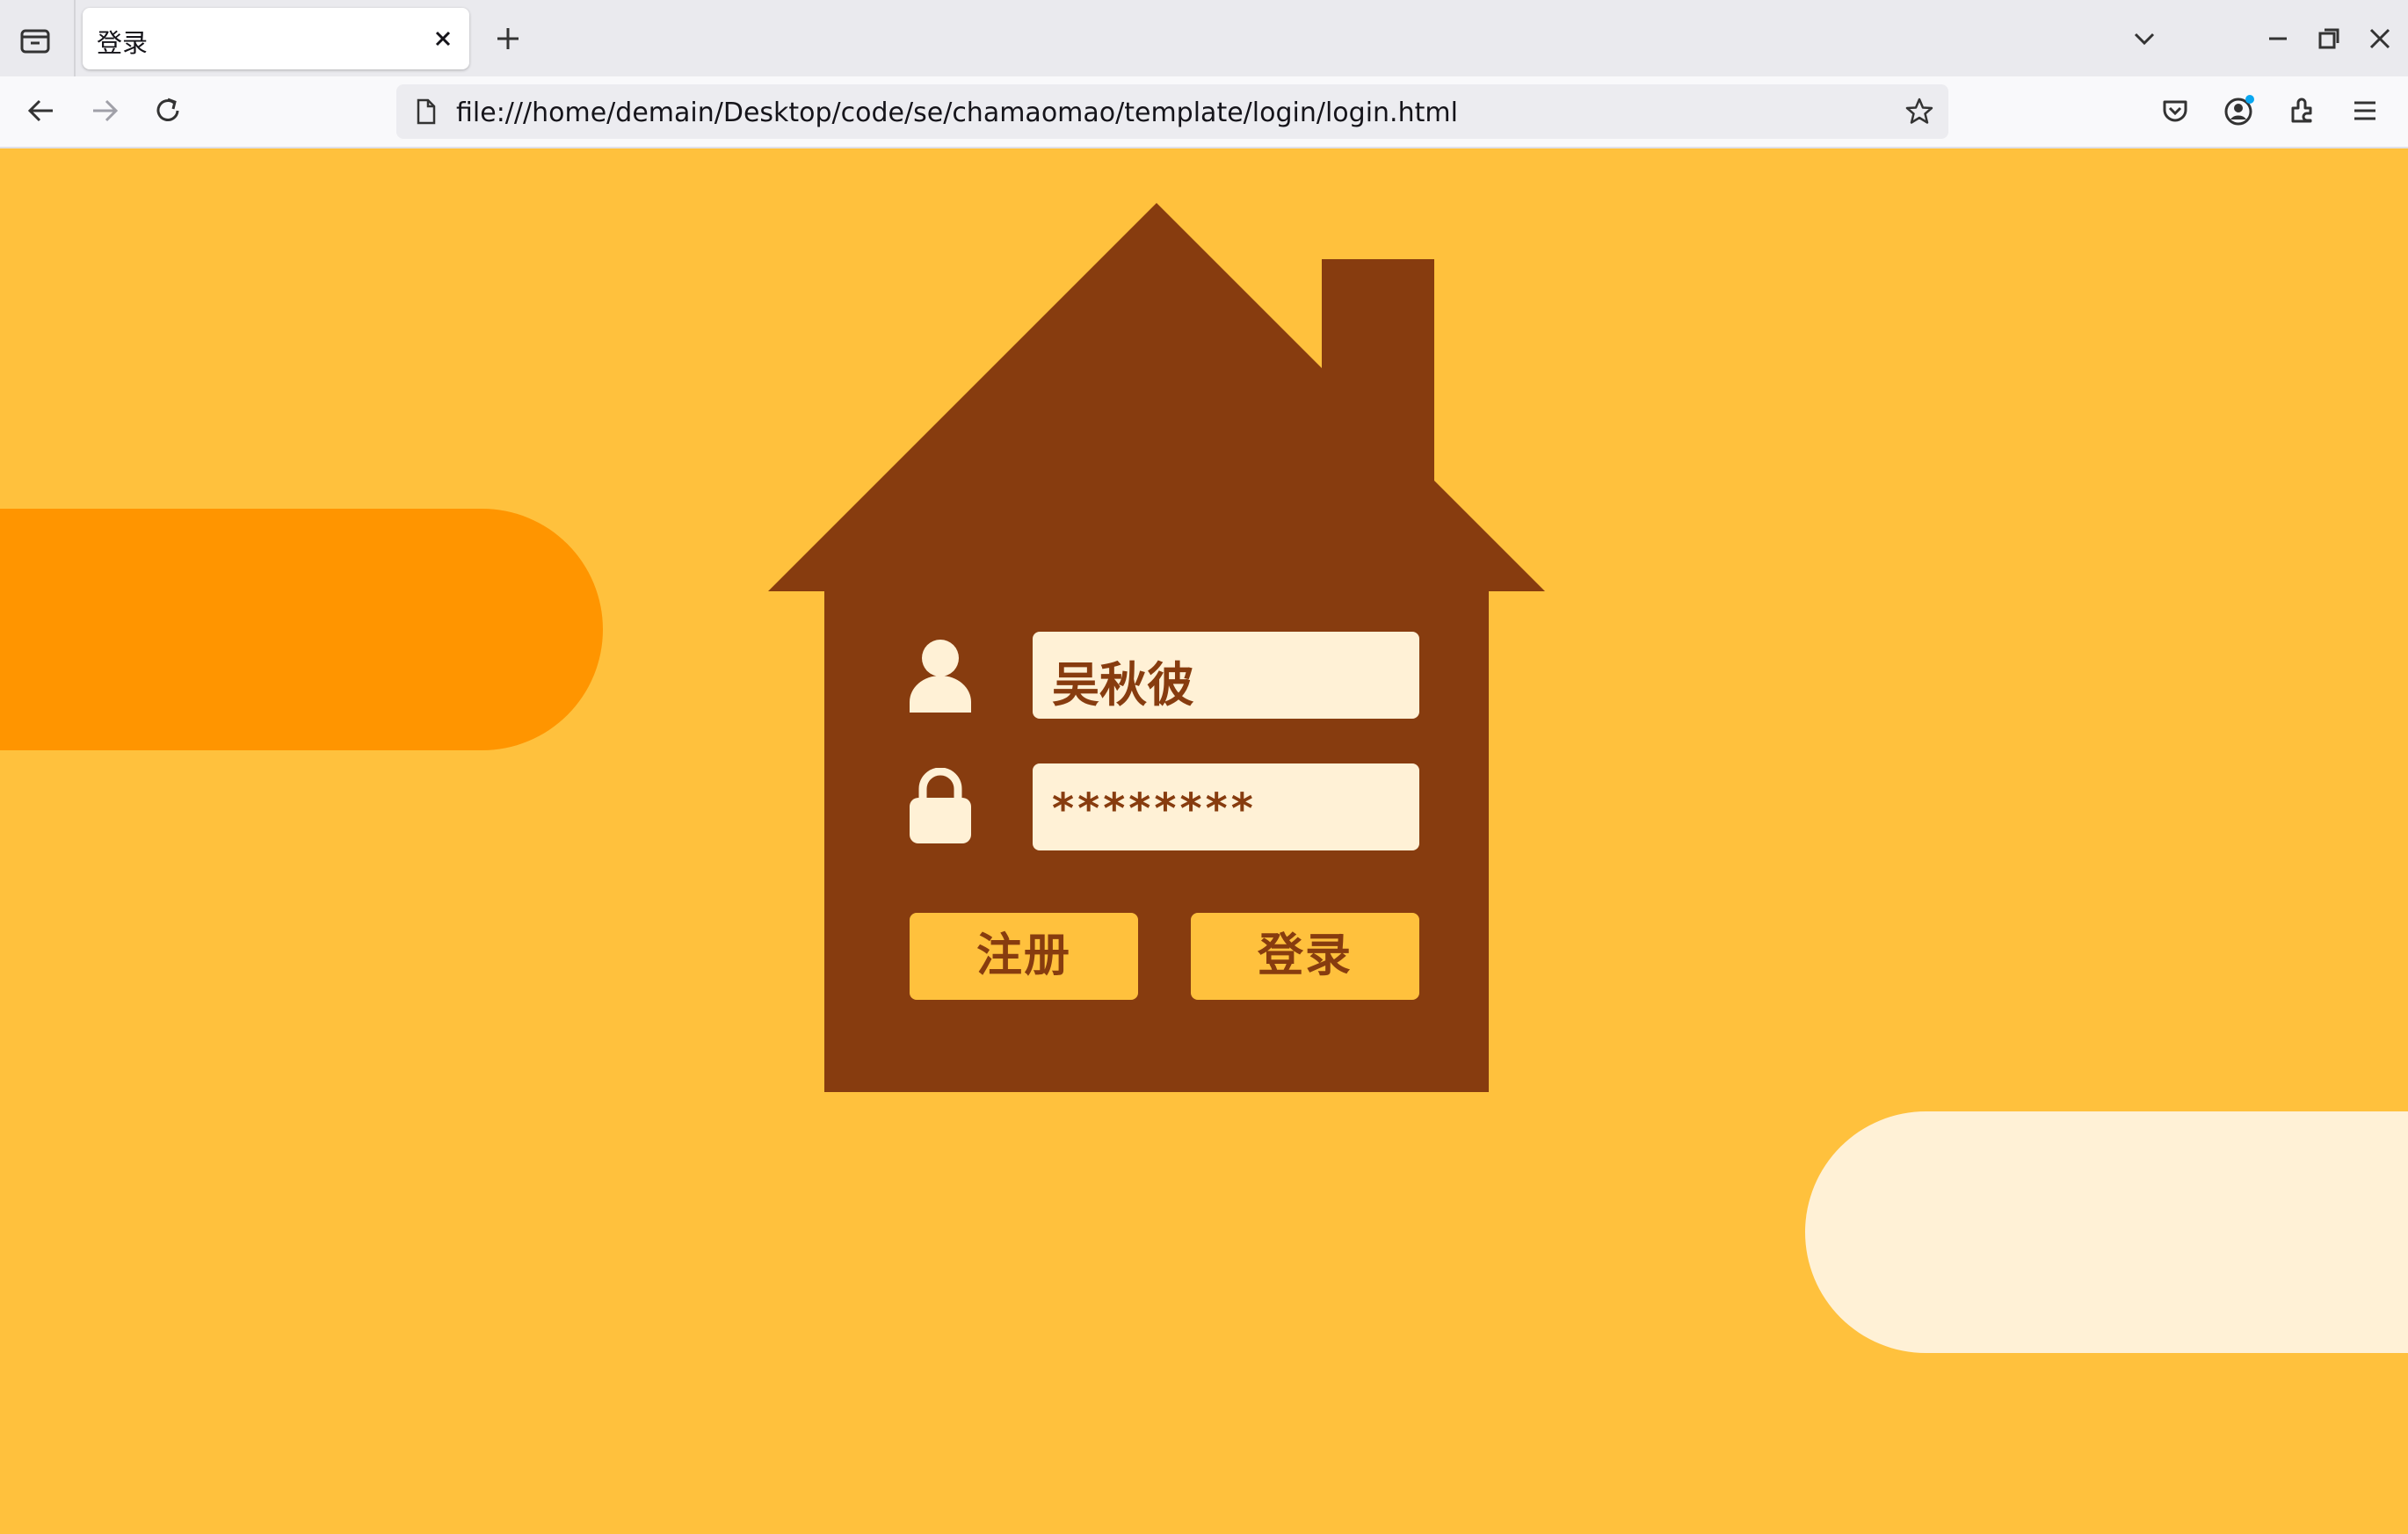 The width and height of the screenshot is (2408, 1534). What do you see at coordinates (2380, 38) in the screenshot?
I see `close-window-icon` at bounding box center [2380, 38].